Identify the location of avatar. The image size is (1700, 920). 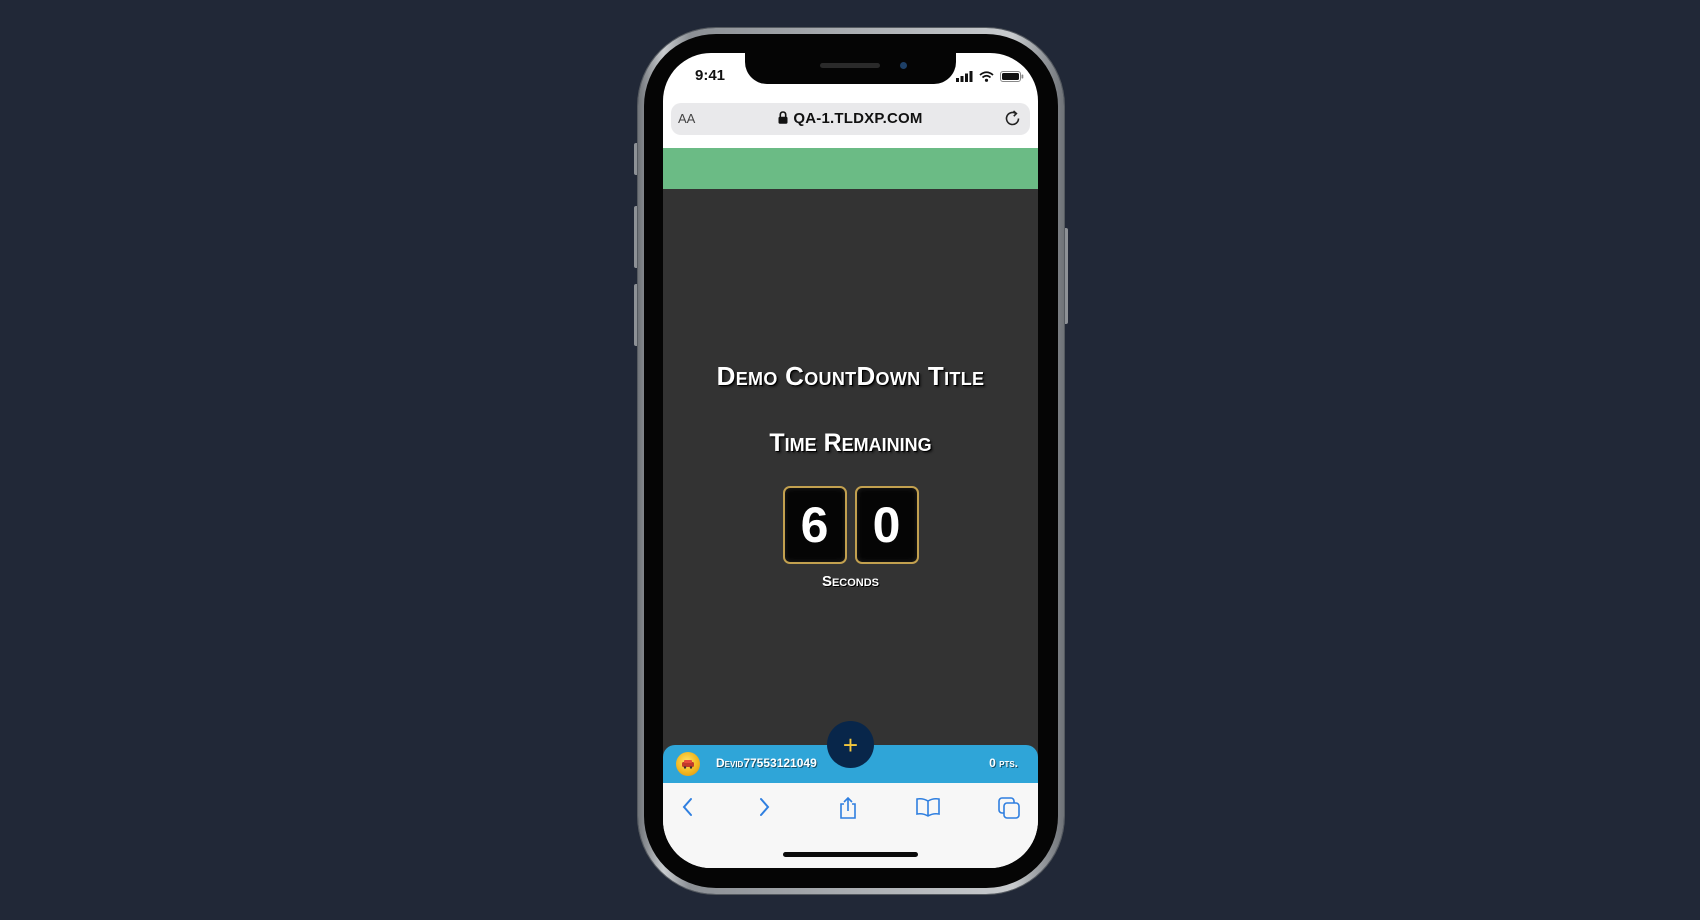
(688, 764).